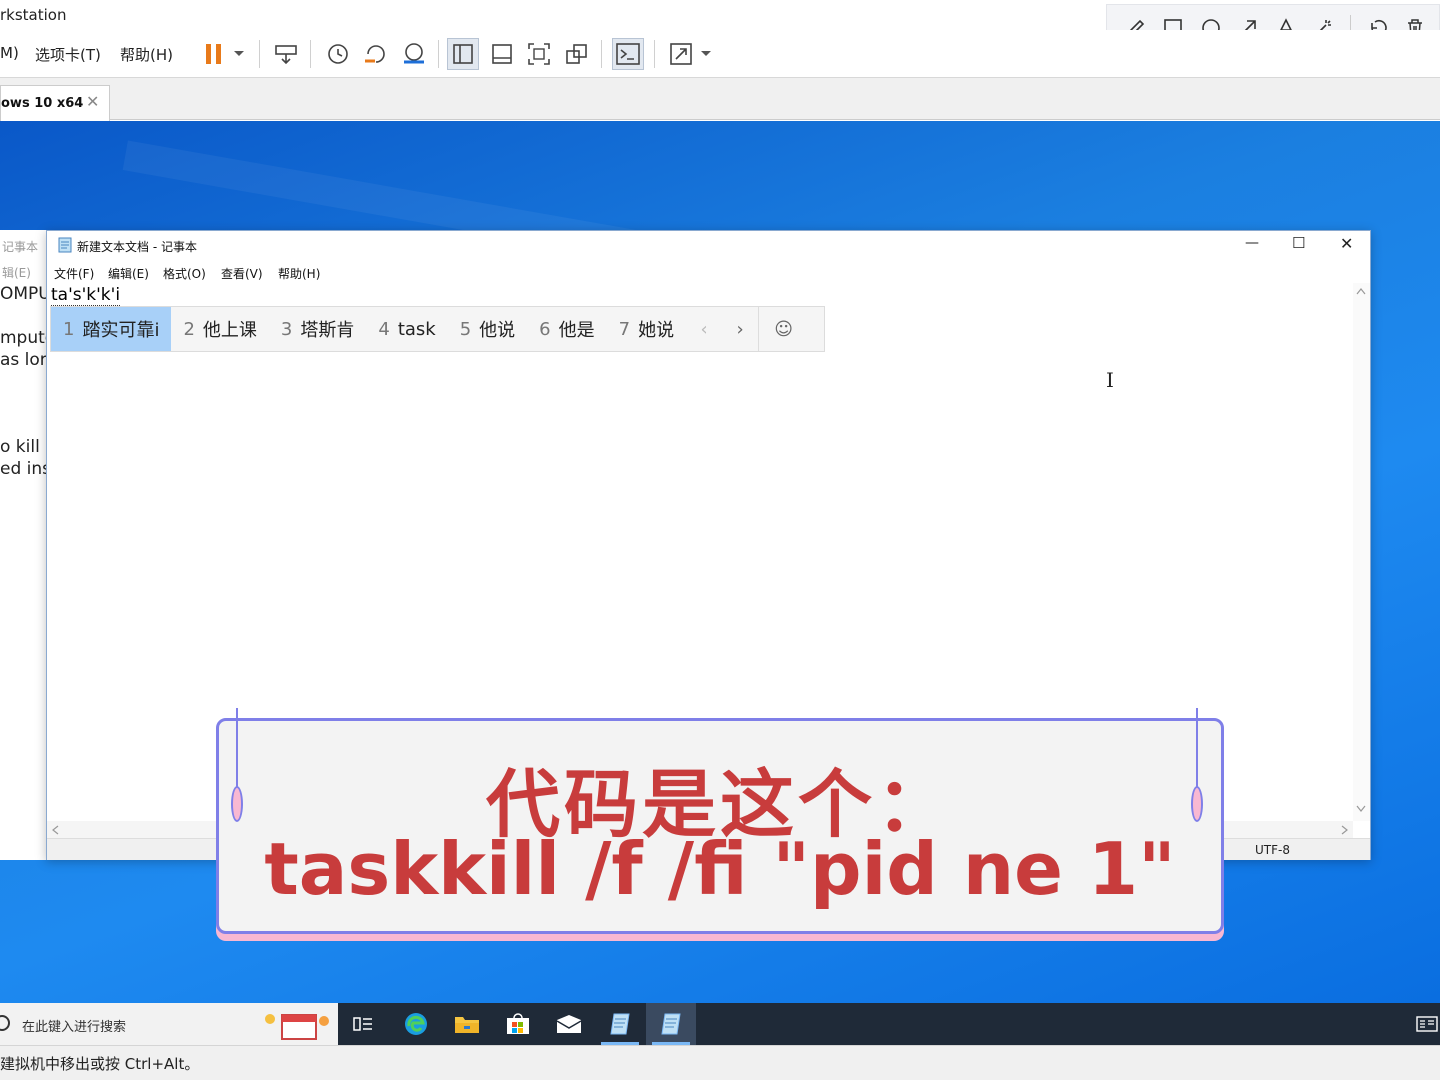 The width and height of the screenshot is (1440, 1080). Describe the element at coordinates (363, 1024) in the screenshot. I see `task-view-icon` at that location.